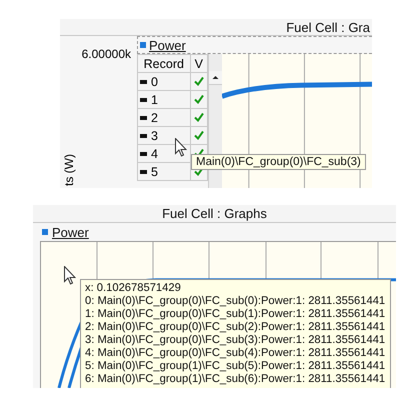  What do you see at coordinates (235, 379) in the screenshot?
I see `tooltip-line: 6: Main(0)\FC_group(1)\FC_sub(6):Power:1: 2811.35561441` at bounding box center [235, 379].